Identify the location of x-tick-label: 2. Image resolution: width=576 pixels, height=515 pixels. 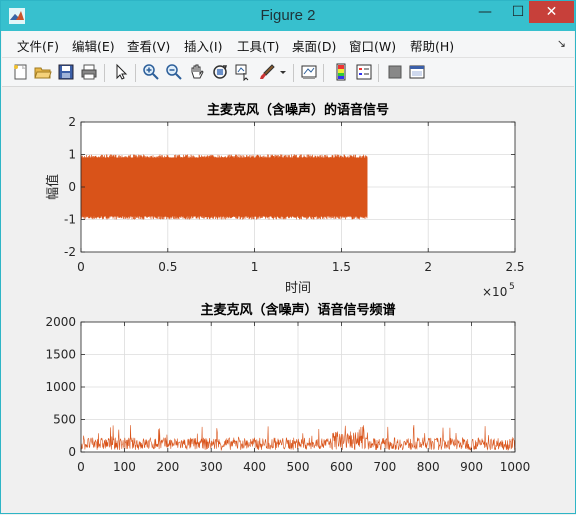
(428, 267).